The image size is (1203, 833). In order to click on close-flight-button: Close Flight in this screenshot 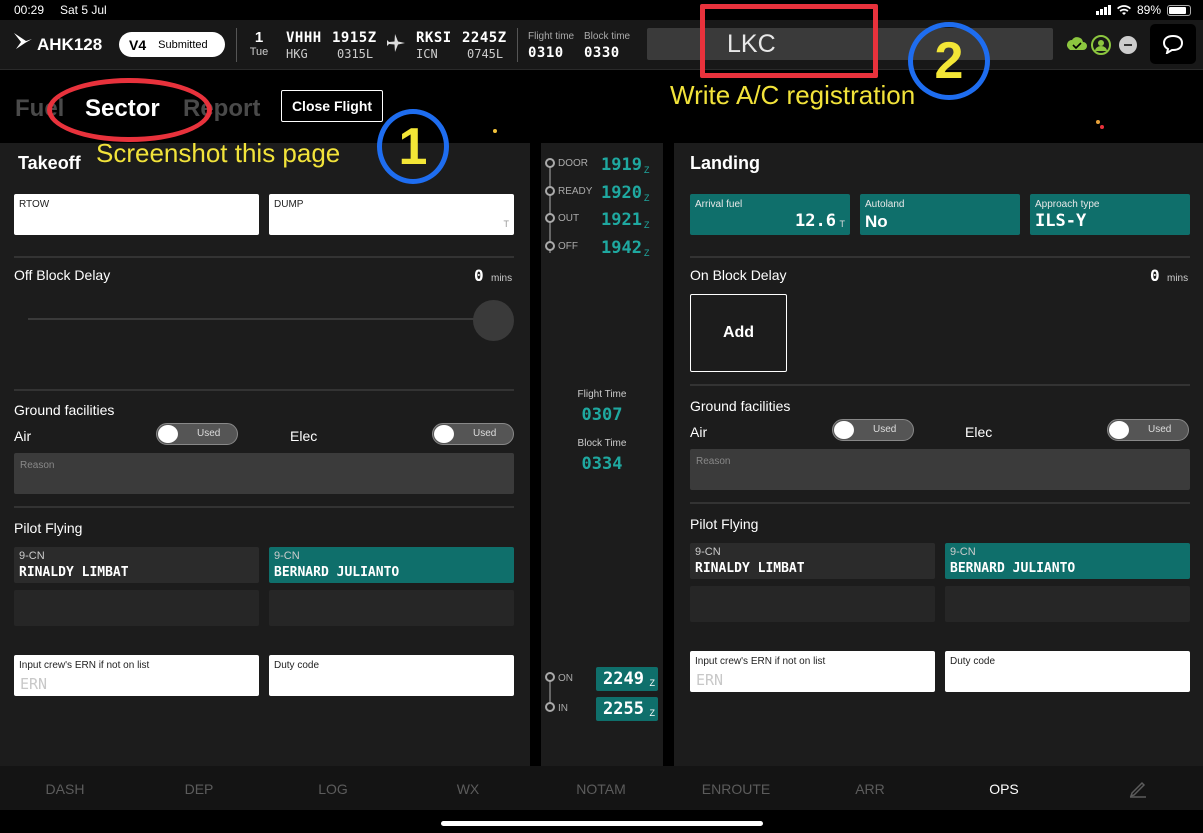, I will do `click(332, 106)`.